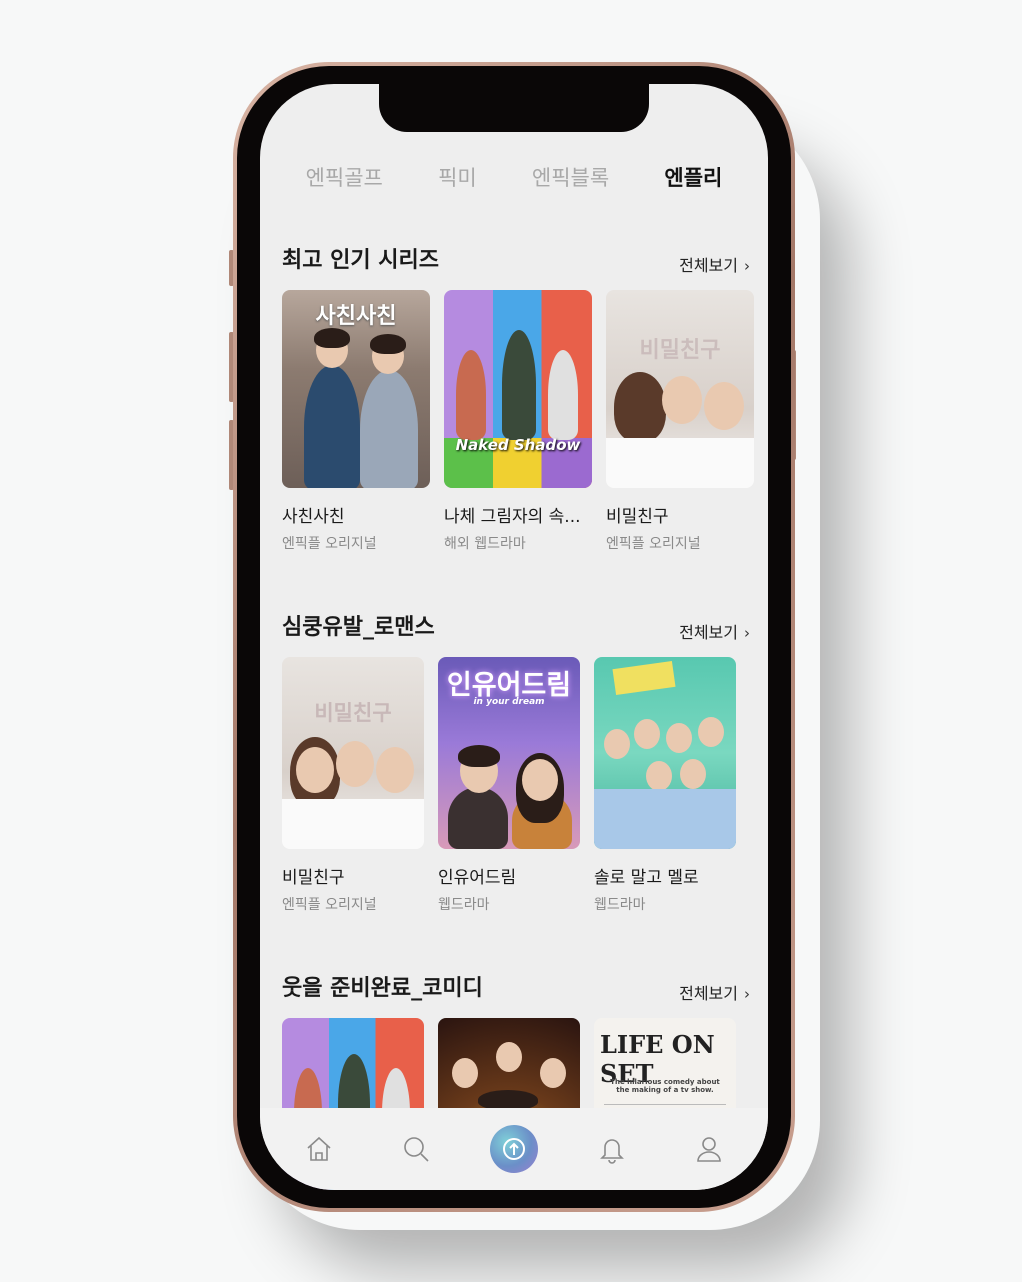 This screenshot has width=1022, height=1282. I want to click on top-tabs: 엔픽골프 픽미 엔픽블록 엔플리, so click(514, 182).